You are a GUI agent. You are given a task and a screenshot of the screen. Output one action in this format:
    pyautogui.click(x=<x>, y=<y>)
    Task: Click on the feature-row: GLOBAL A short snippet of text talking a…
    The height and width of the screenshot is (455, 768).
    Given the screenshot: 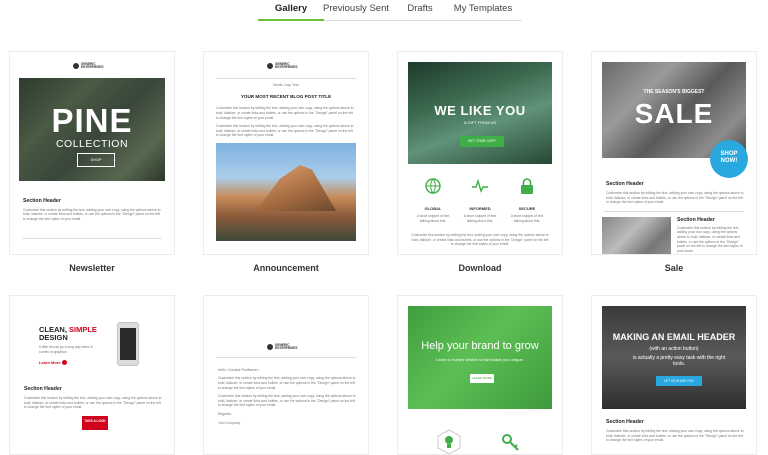 What is the action you would take?
    pyautogui.click(x=480, y=200)
    